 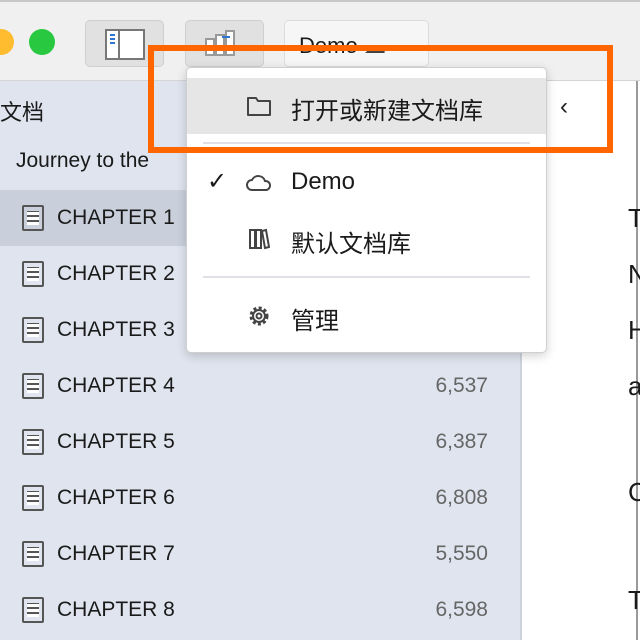 What do you see at coordinates (259, 183) in the screenshot?
I see `cloud-icon` at bounding box center [259, 183].